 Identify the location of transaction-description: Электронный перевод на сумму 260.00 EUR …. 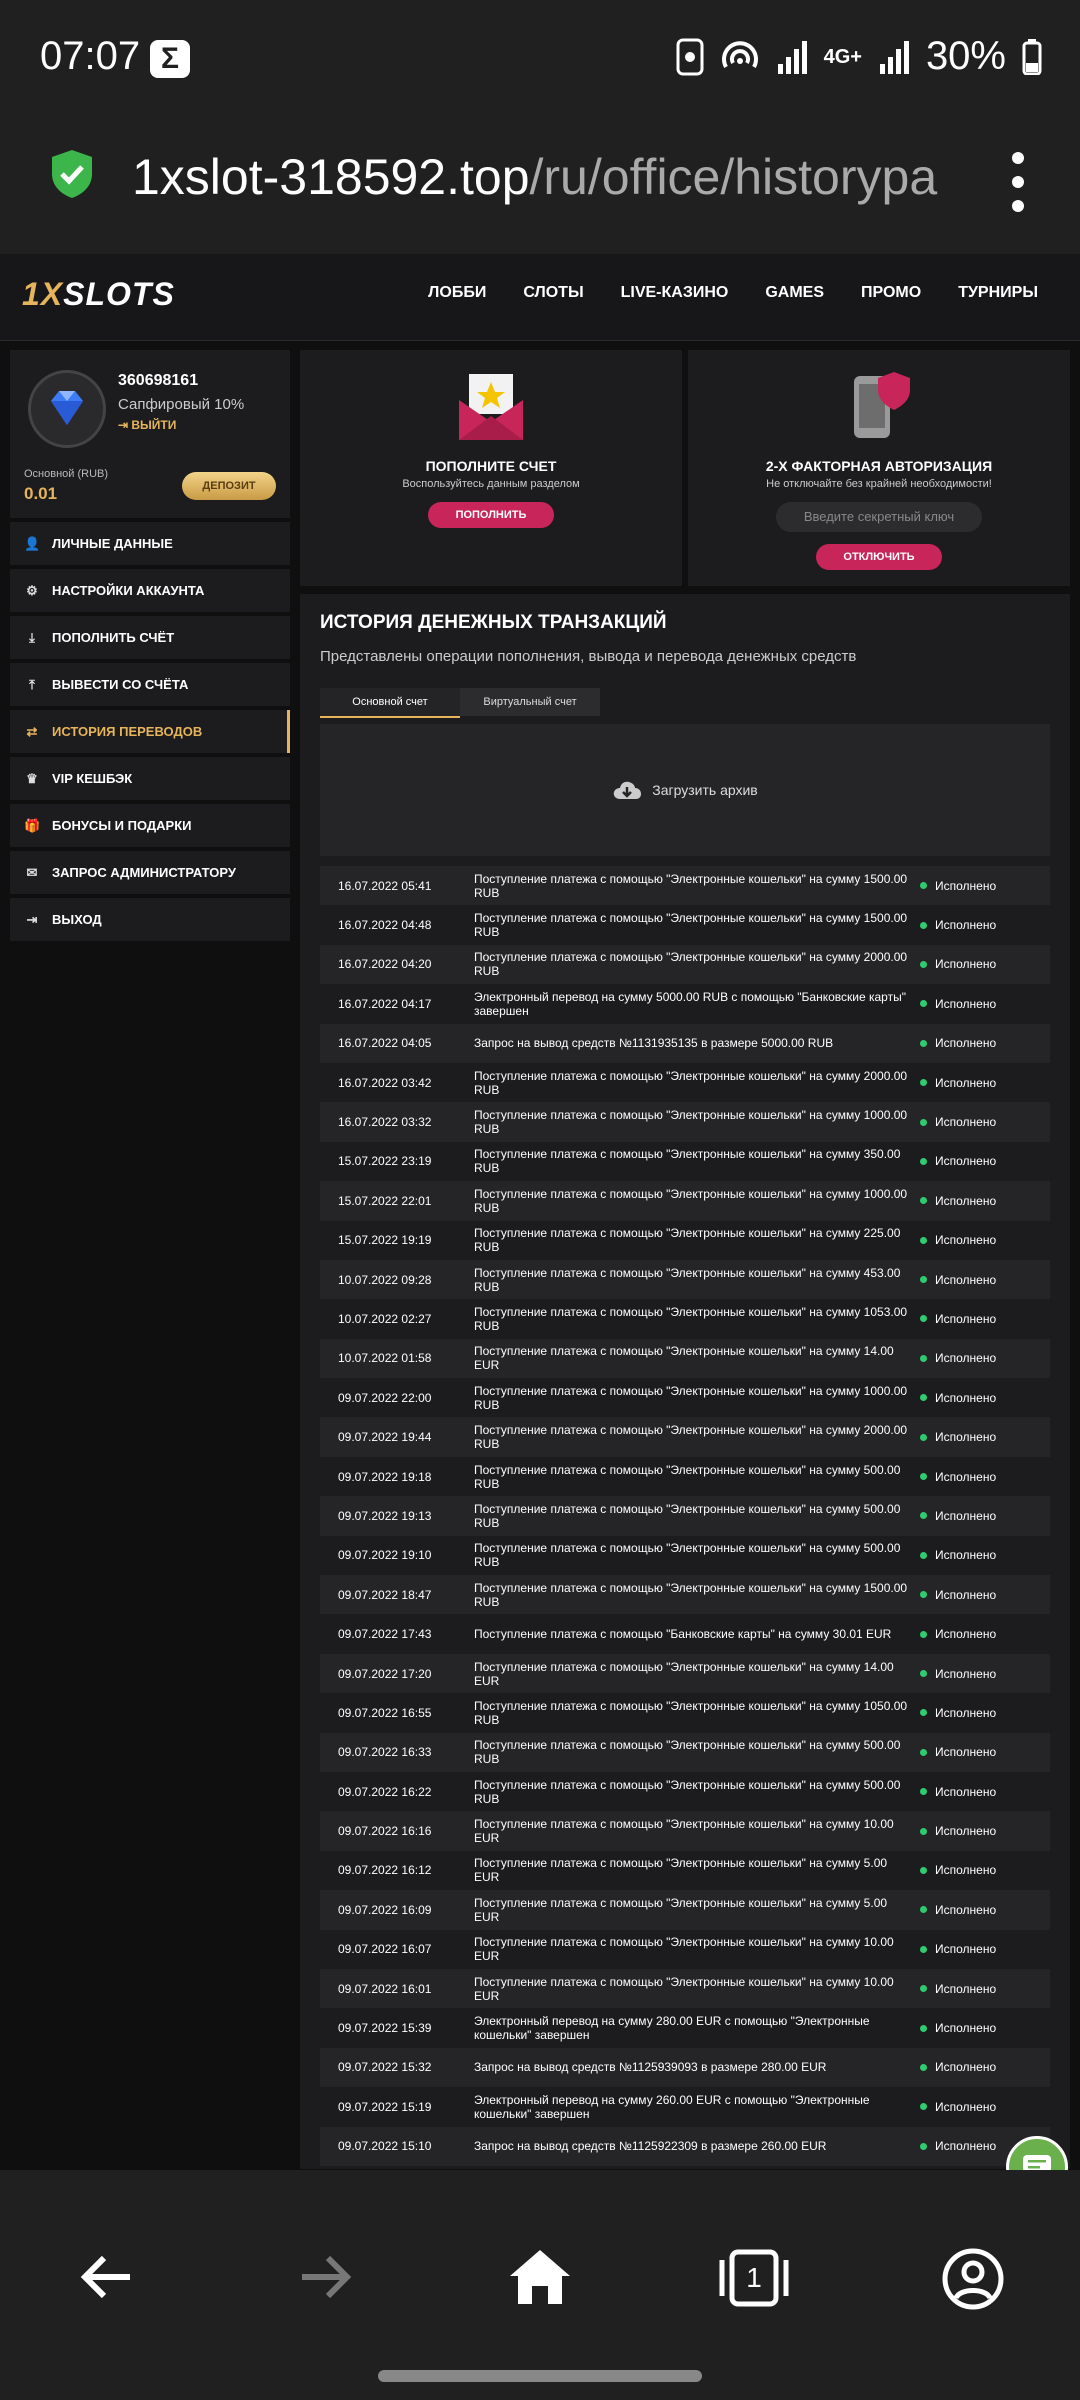
(672, 2106).